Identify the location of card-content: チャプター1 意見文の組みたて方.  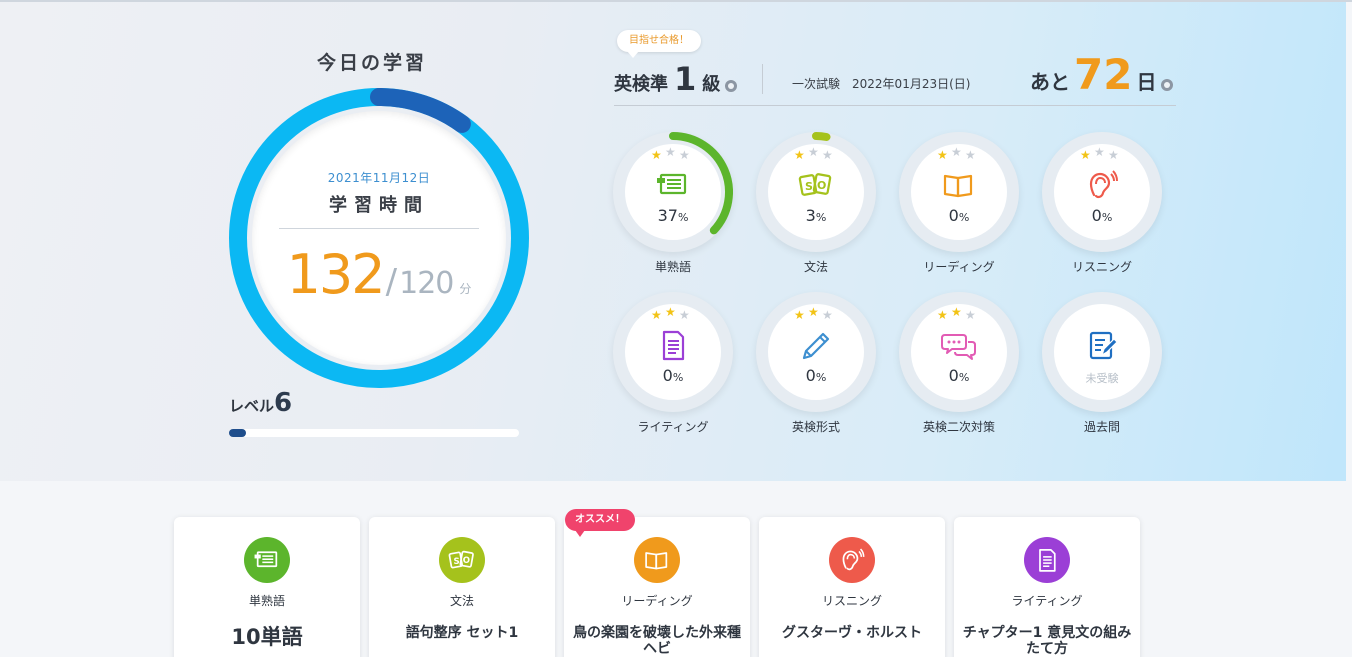
(1047, 641).